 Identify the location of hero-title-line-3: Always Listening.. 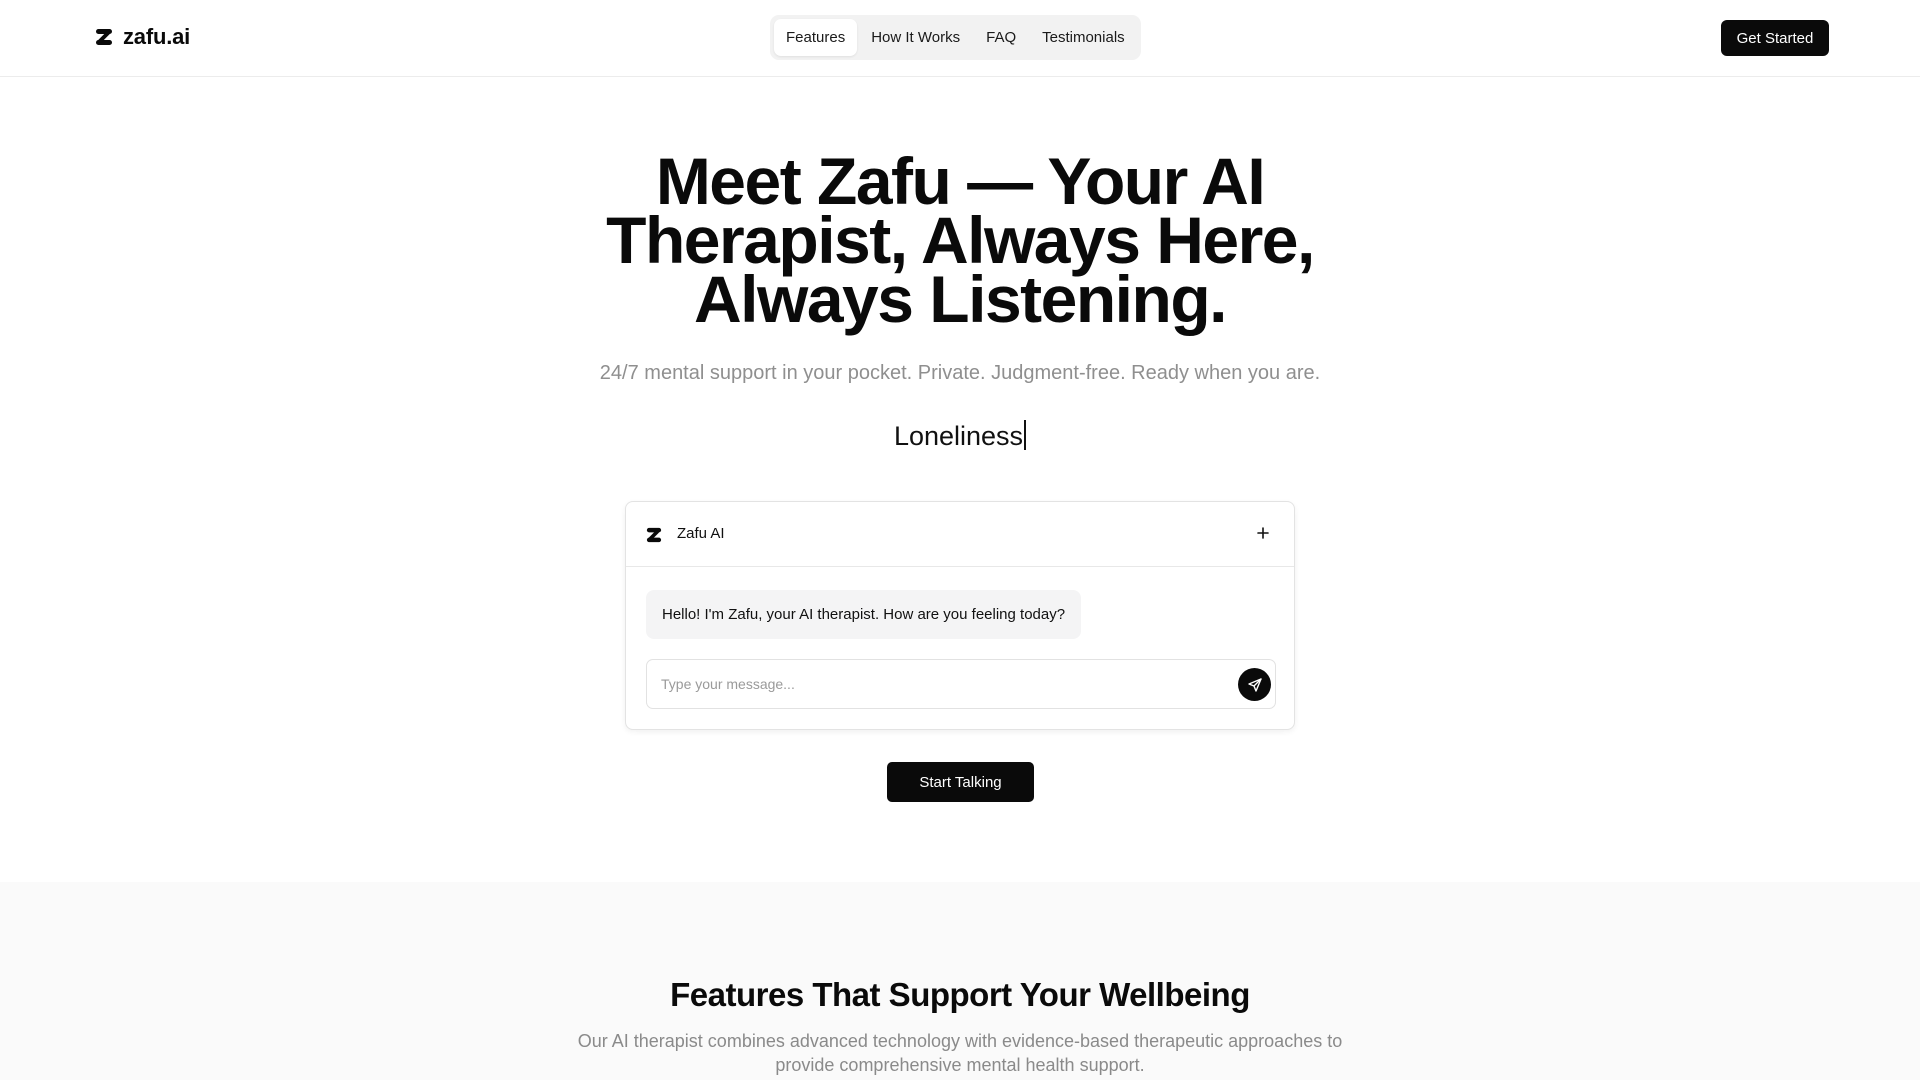
(960, 299).